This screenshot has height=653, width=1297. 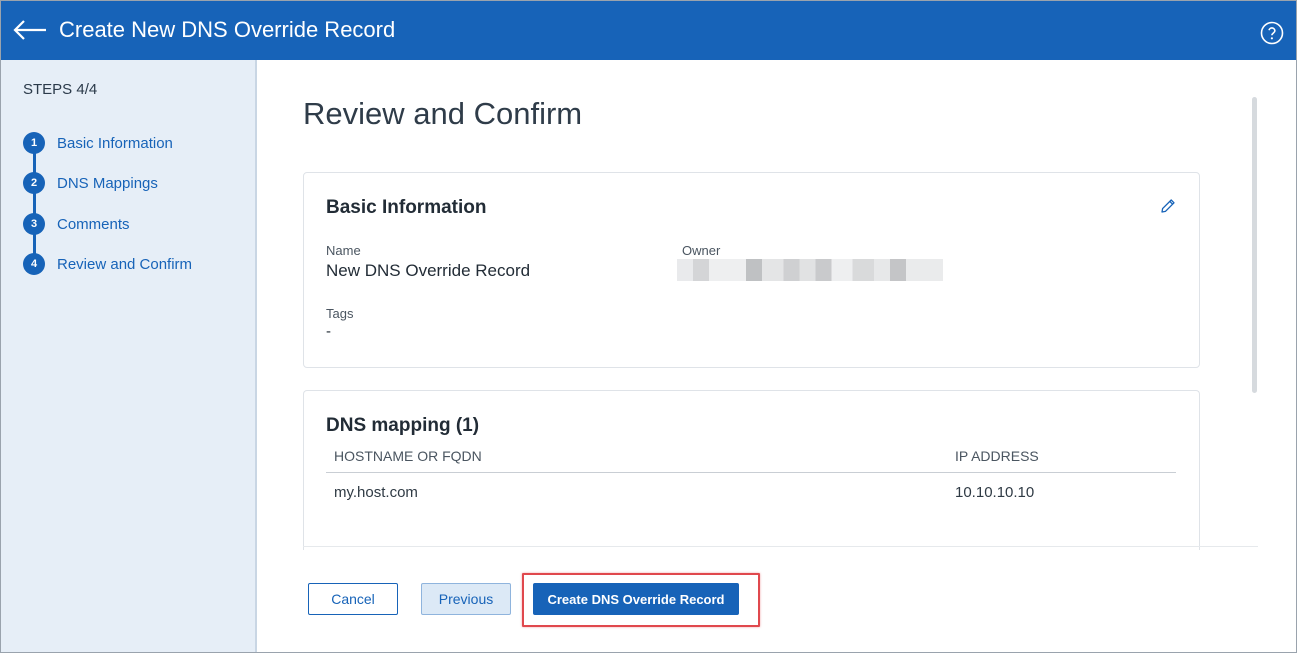 I want to click on name-label: Name, so click(x=343, y=250).